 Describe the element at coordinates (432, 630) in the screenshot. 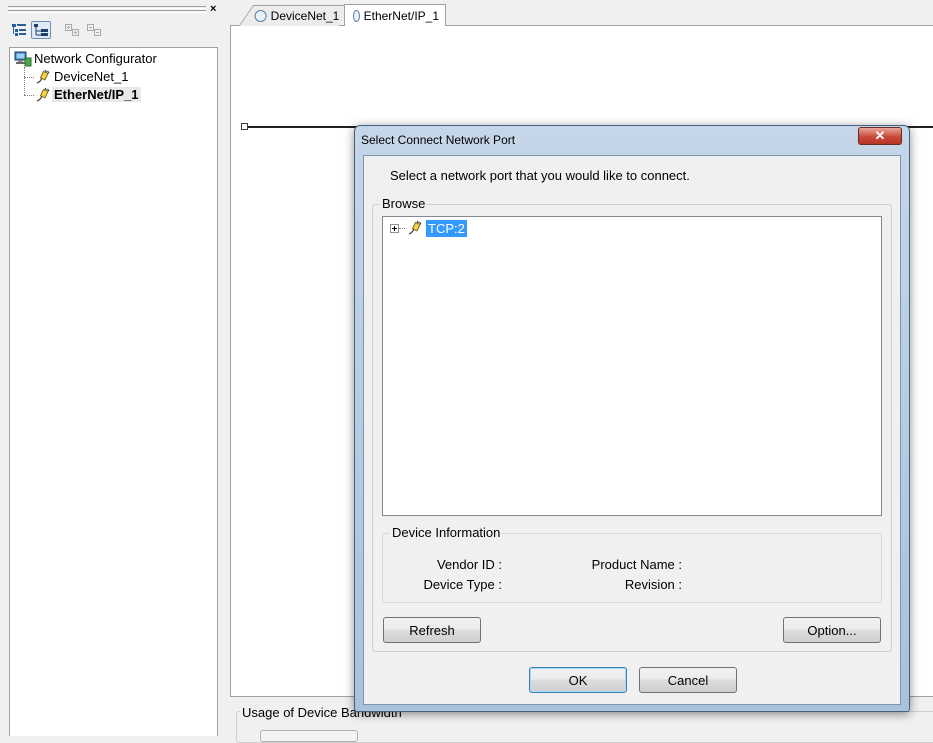

I see `refresh-button: Refresh` at that location.